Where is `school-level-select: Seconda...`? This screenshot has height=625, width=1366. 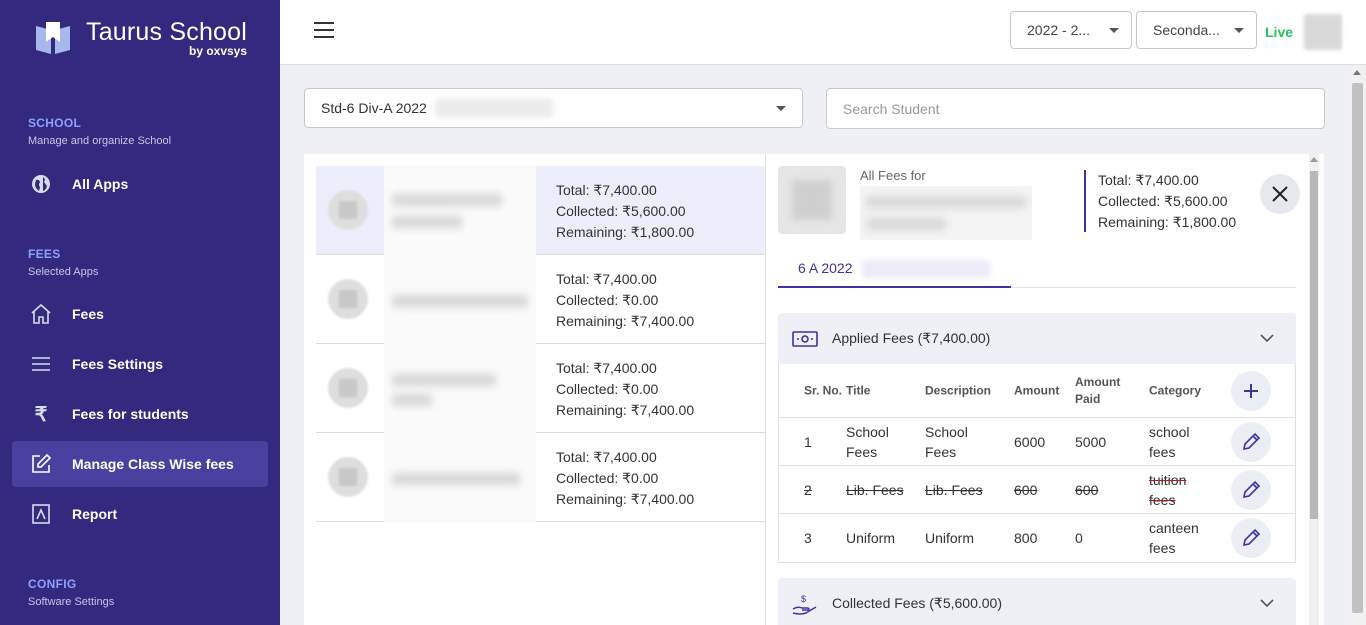 school-level-select: Seconda... is located at coordinates (1196, 30).